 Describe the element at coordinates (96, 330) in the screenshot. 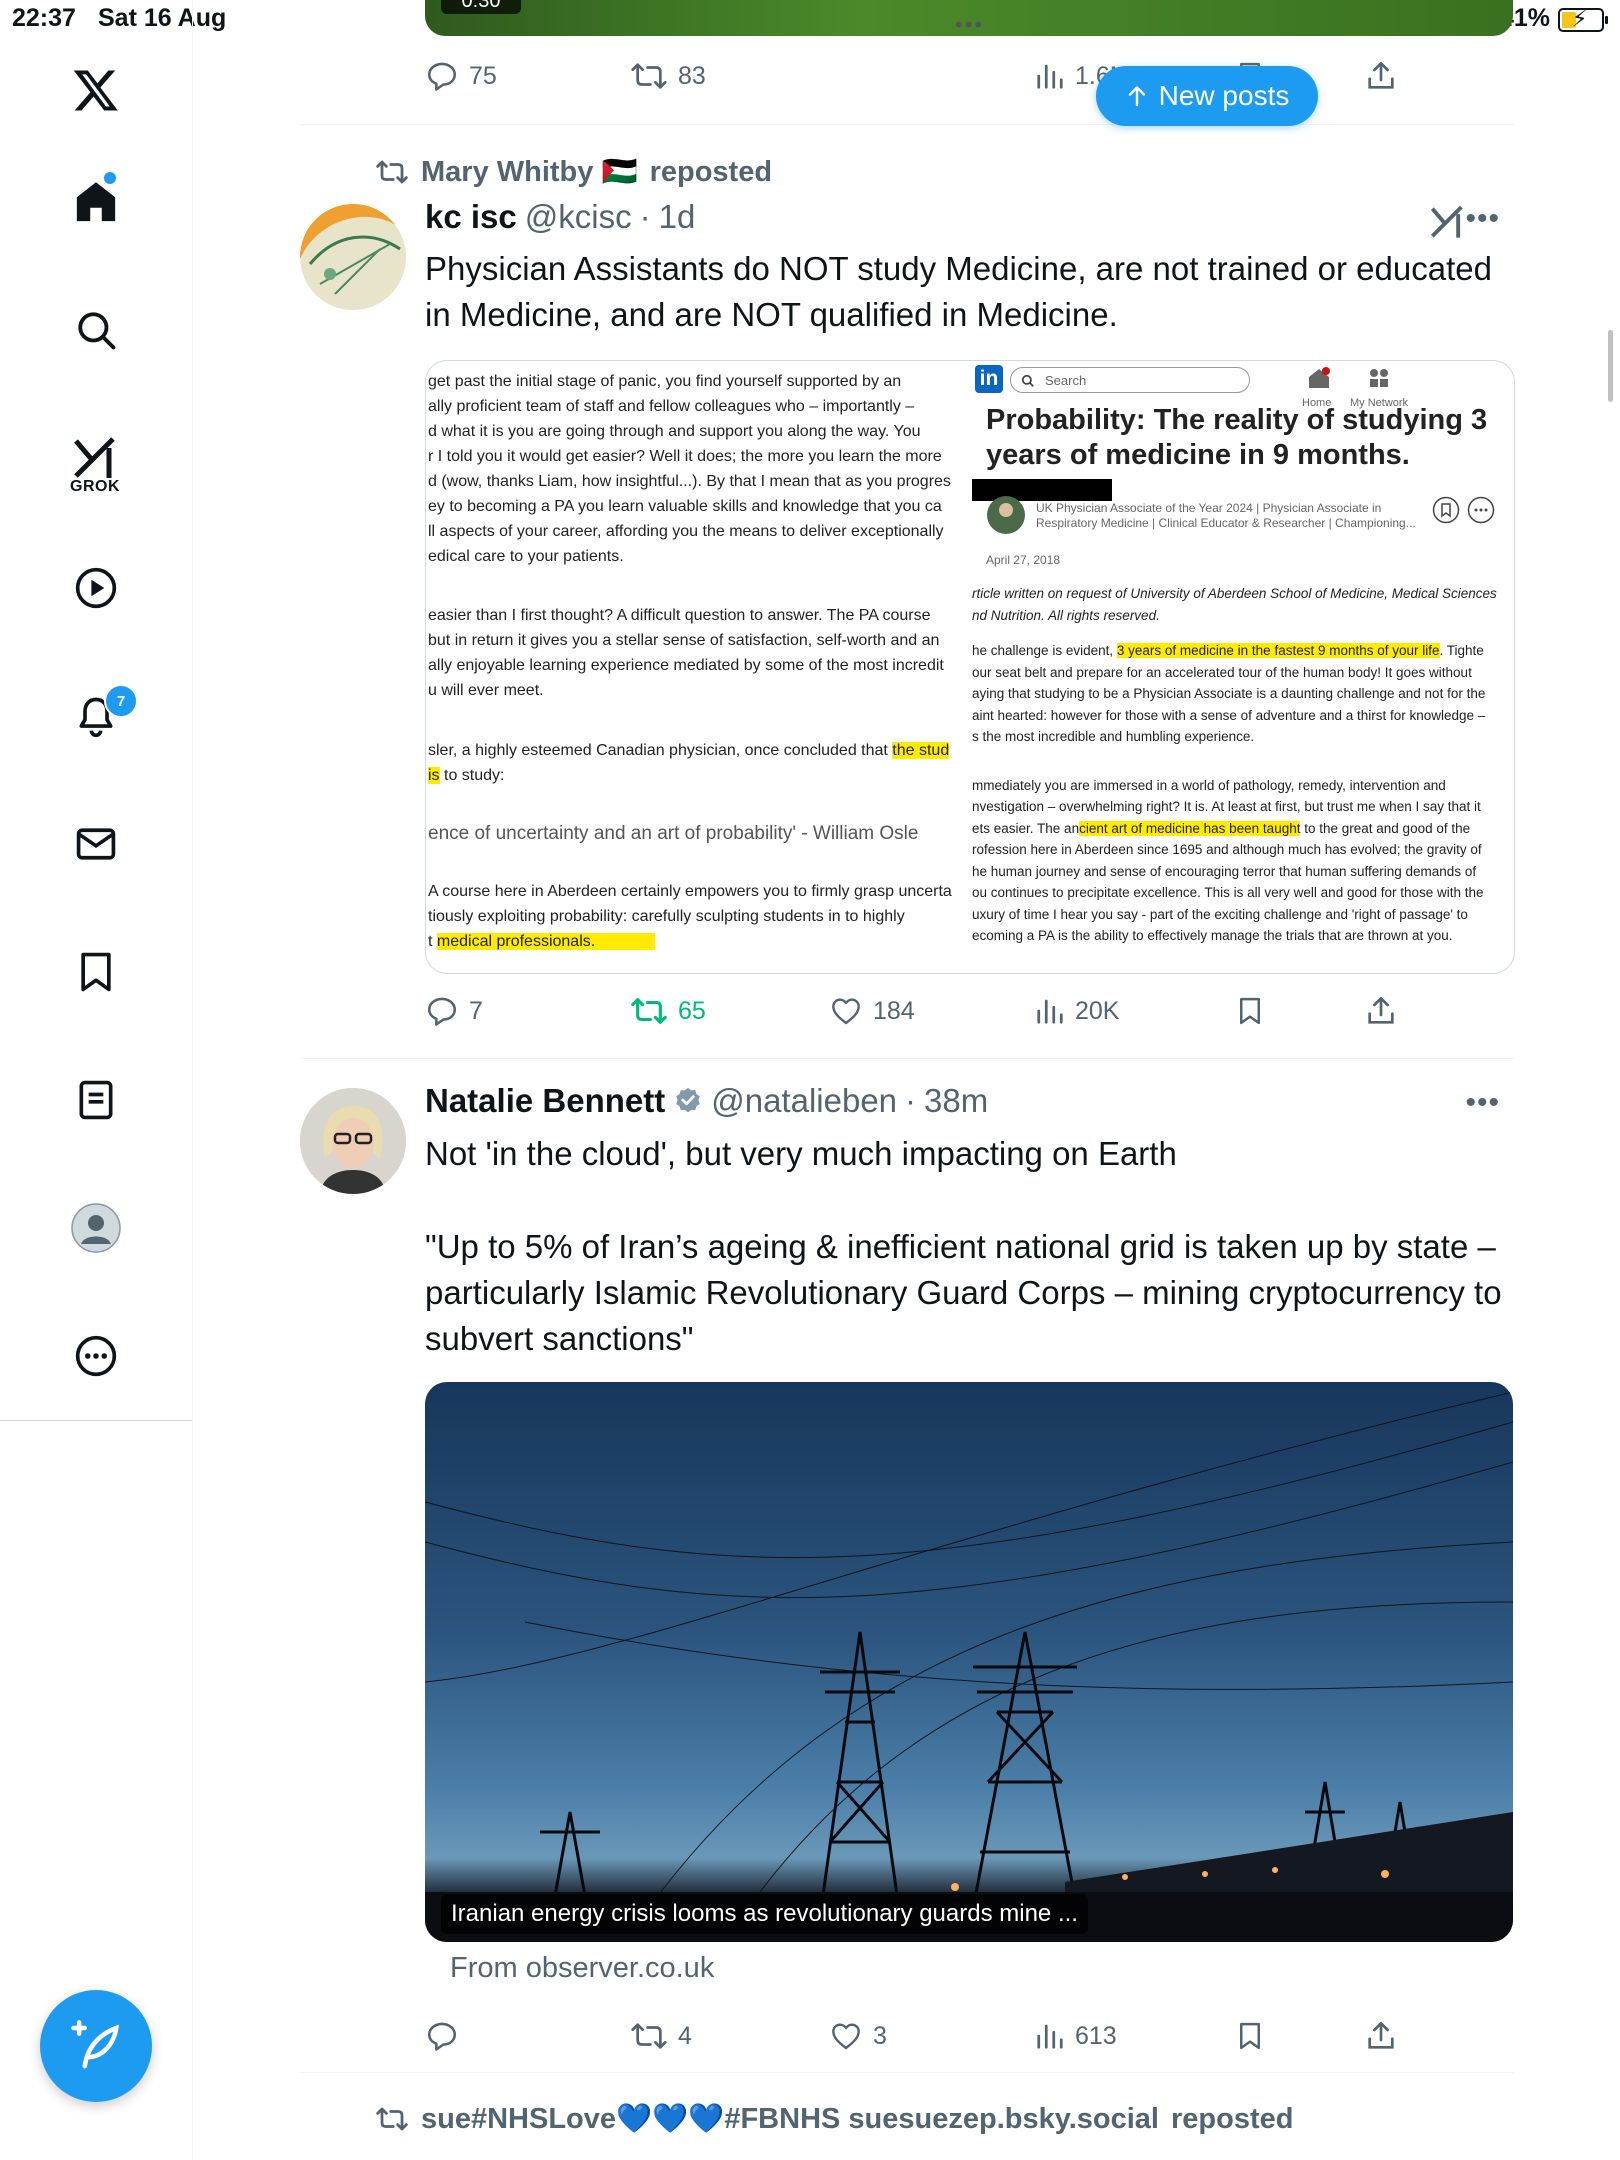

I see `search-icon` at that location.